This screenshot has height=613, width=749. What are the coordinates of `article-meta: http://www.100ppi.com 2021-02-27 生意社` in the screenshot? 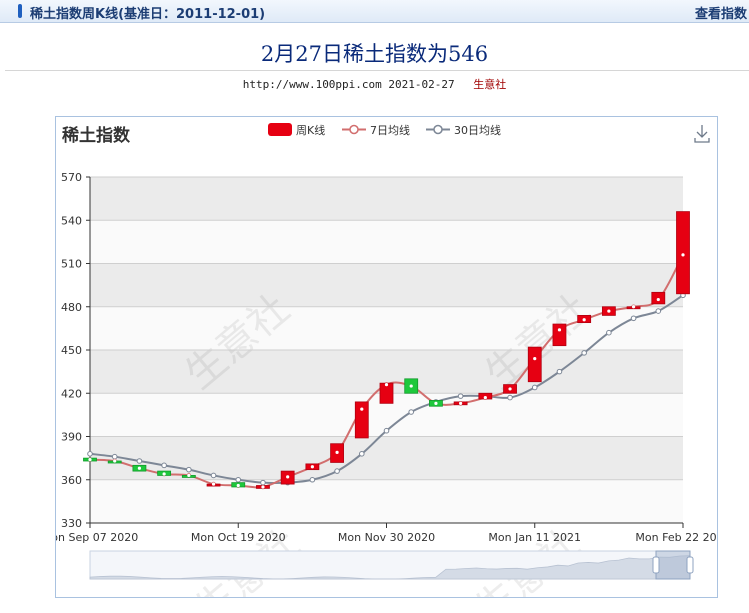 It's located at (374, 84).